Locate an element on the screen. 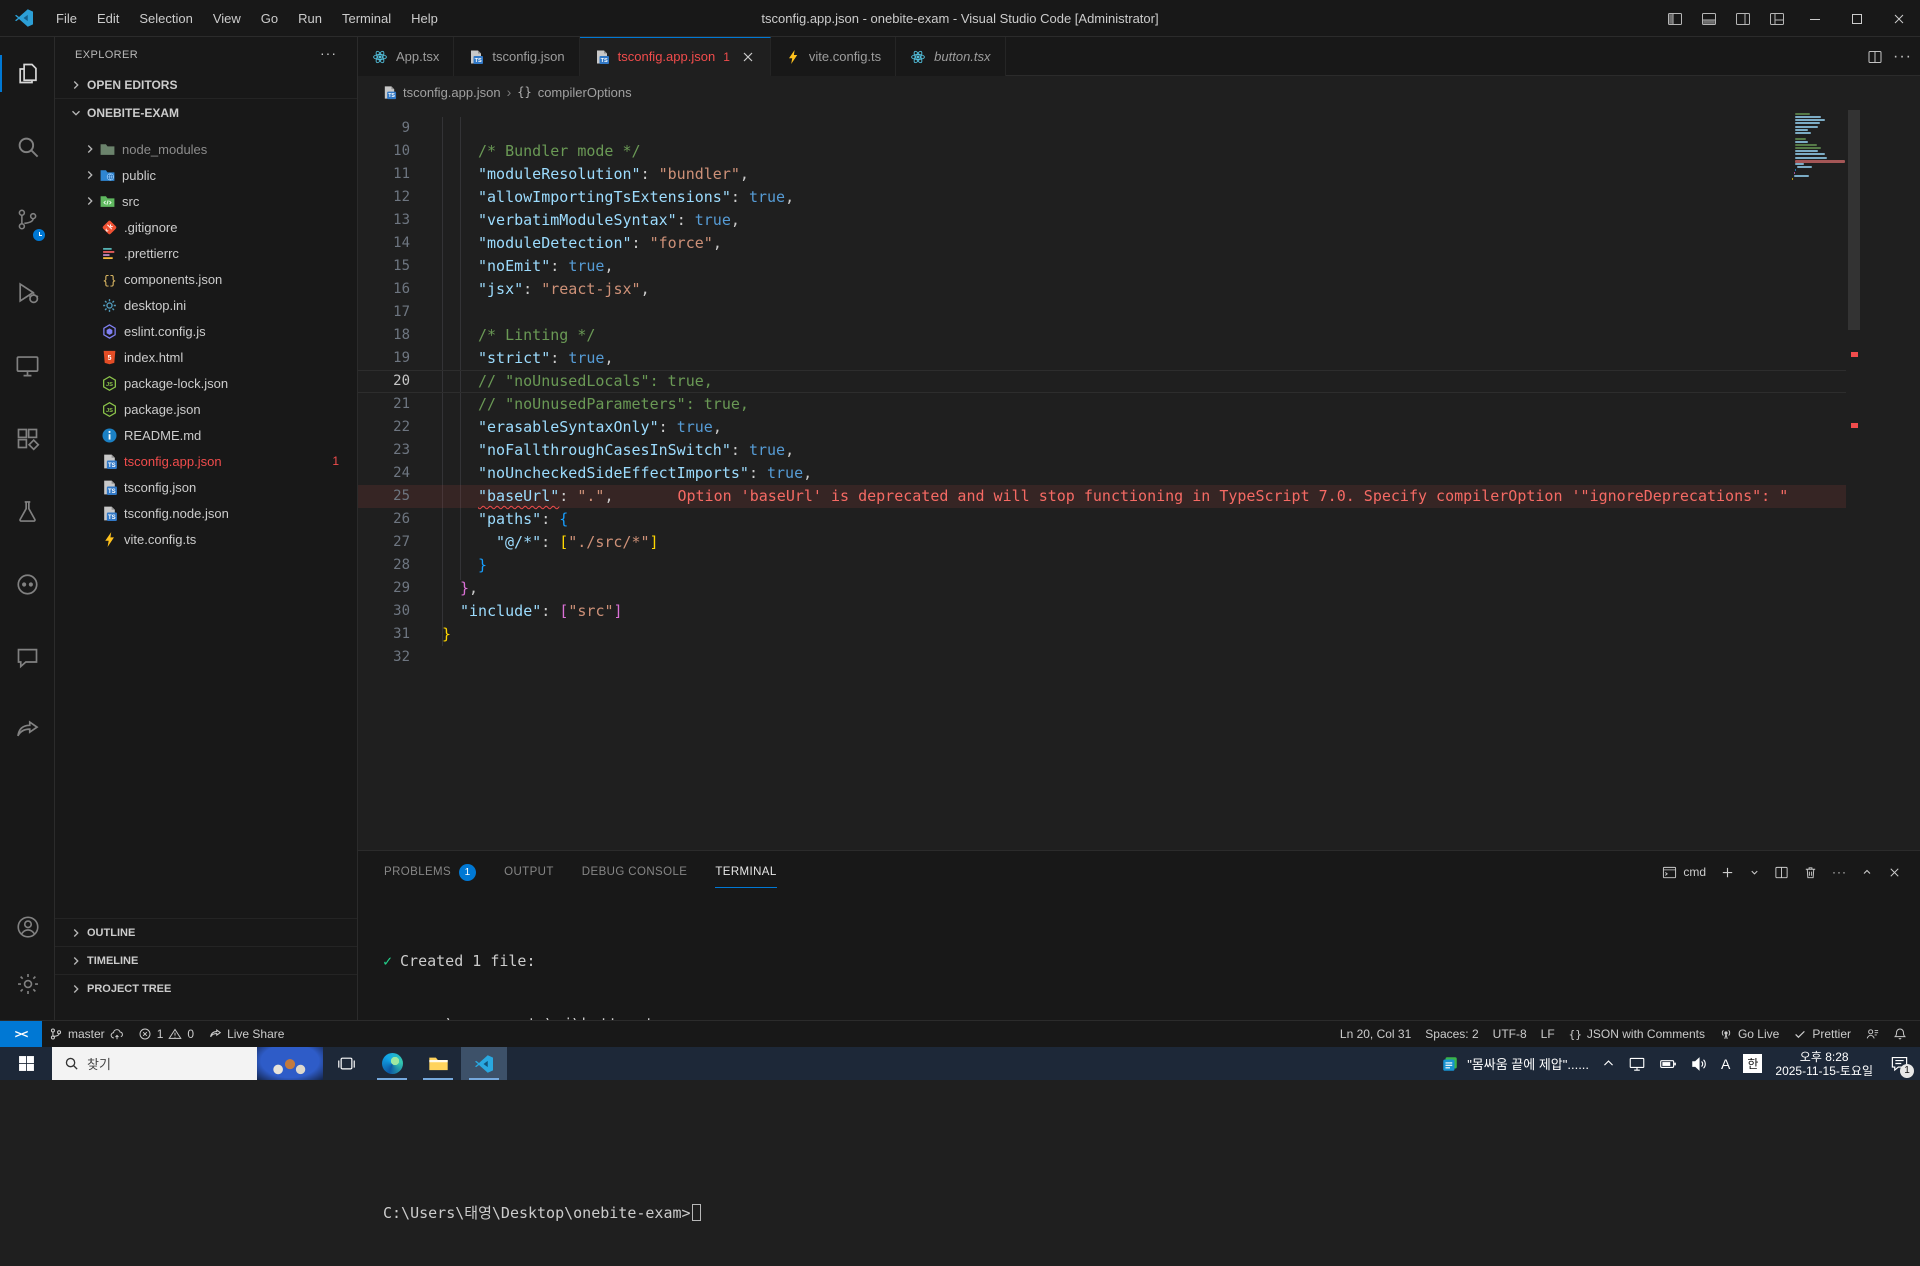 Image resolution: width=1920 pixels, height=1266 pixels. activity-testing is located at coordinates (27, 511).